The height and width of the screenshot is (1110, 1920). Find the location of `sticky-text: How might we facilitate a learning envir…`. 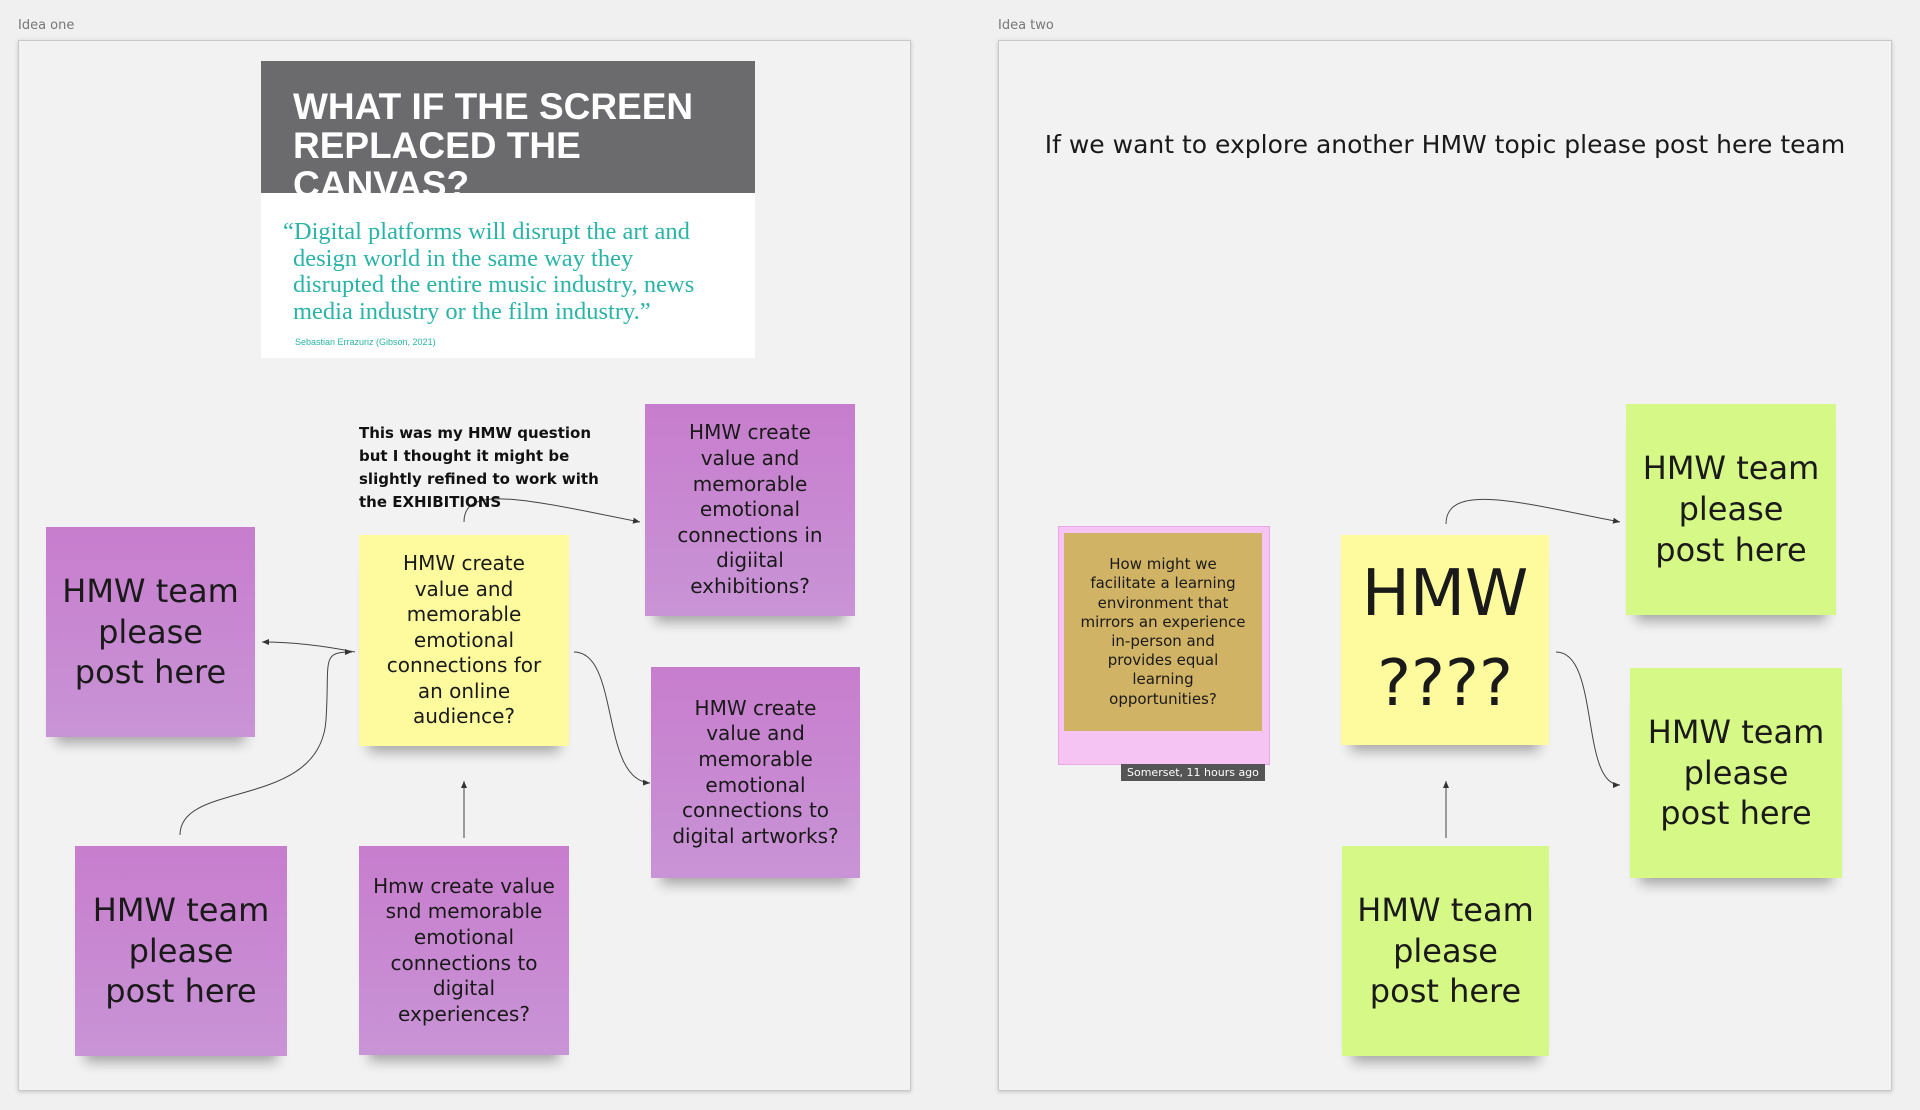

sticky-text: How might we facilitate a learning envir… is located at coordinates (1163, 631).